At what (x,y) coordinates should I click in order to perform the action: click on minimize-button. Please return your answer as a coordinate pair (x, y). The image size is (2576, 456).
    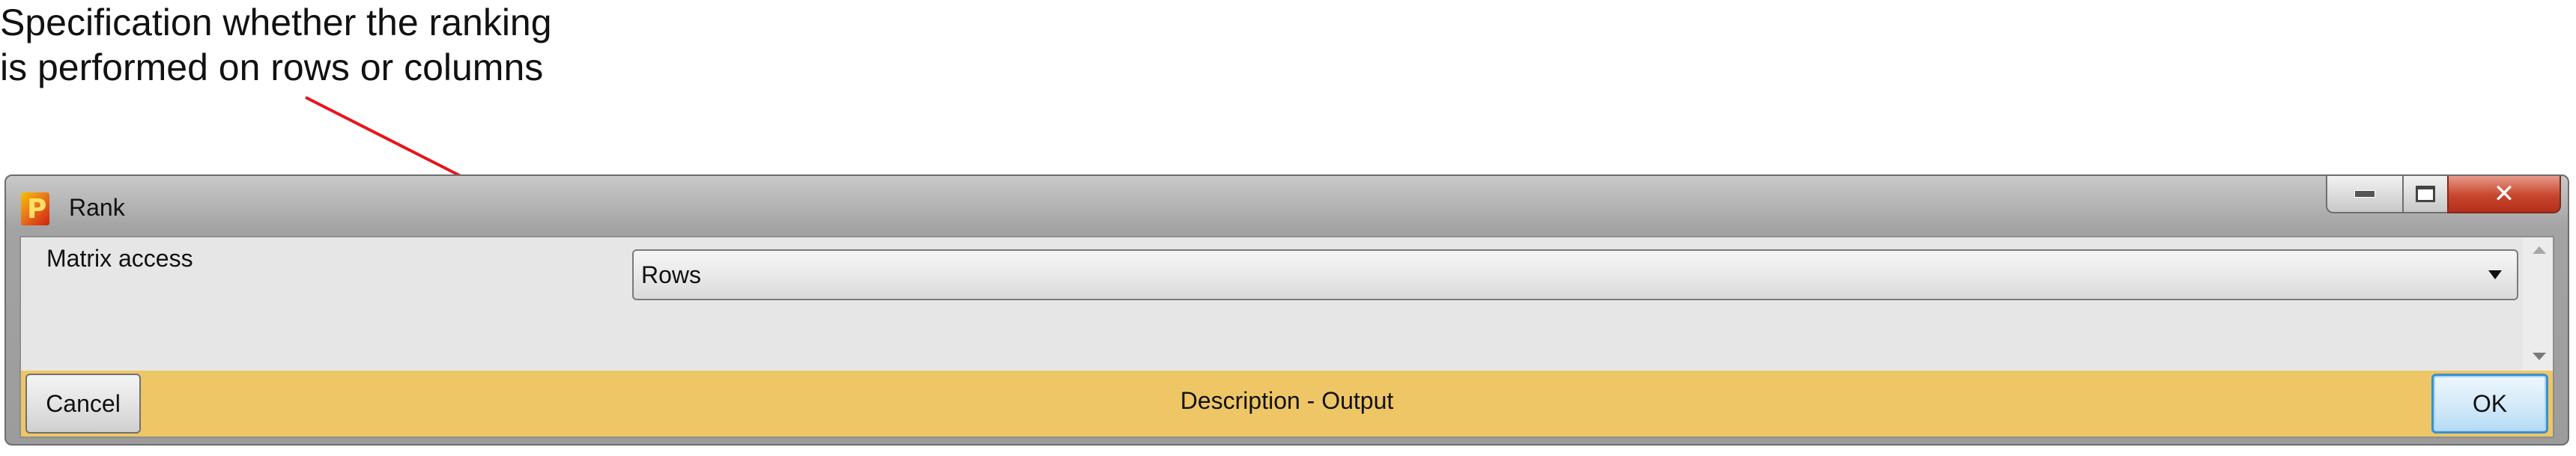
    Looking at the image, I should click on (2365, 194).